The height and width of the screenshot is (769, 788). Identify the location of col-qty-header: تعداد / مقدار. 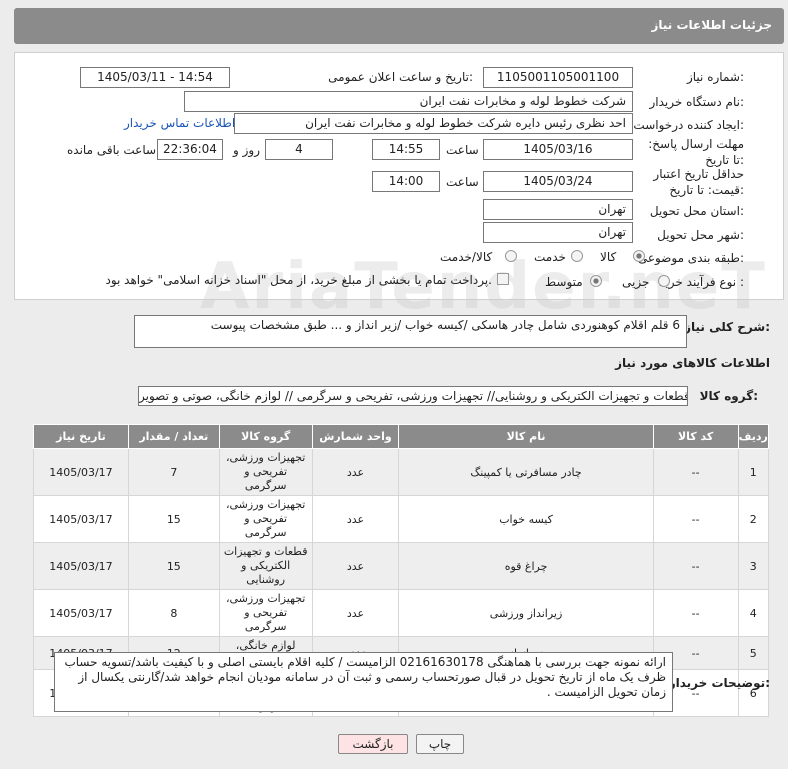
(173, 436).